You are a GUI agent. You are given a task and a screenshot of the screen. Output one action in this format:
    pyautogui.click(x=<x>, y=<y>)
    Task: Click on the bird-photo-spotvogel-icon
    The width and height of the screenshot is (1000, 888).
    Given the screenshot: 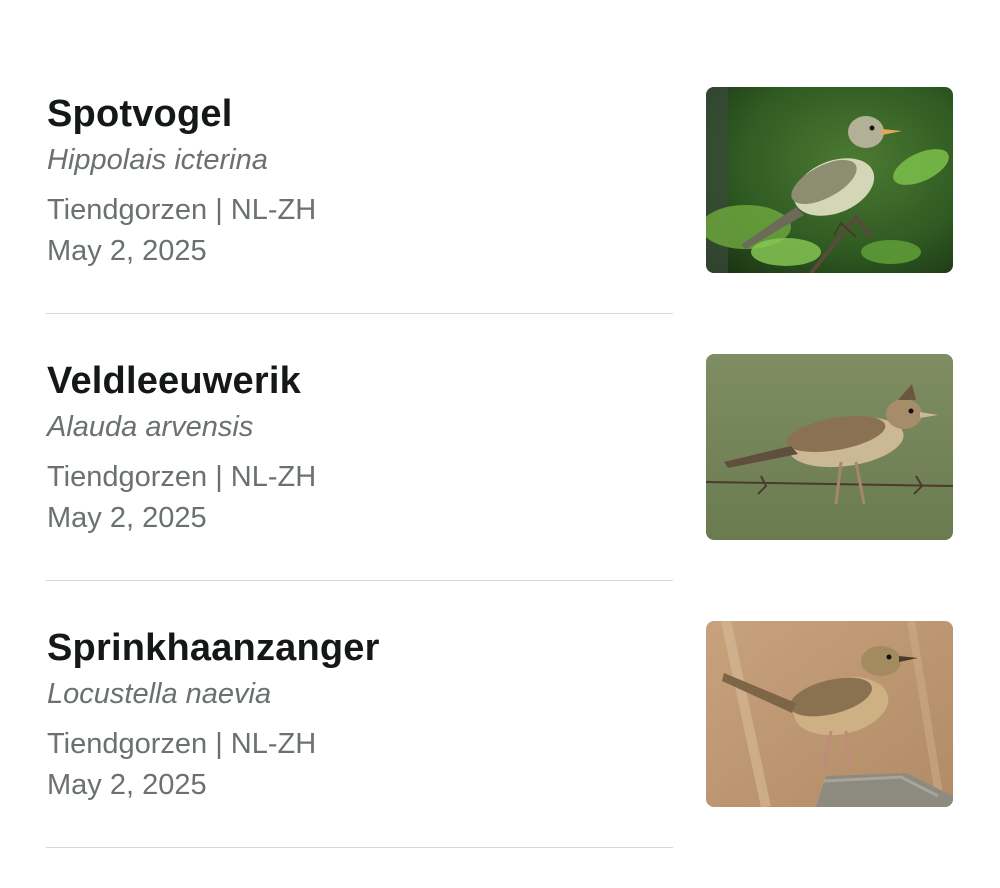 What is the action you would take?
    pyautogui.click(x=829, y=180)
    